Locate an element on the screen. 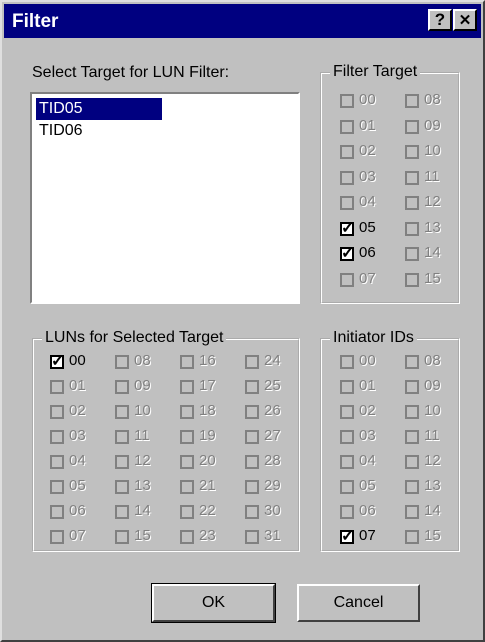 Image resolution: width=485 pixels, height=642 pixels. checkbox-label: 31 is located at coordinates (272, 535).